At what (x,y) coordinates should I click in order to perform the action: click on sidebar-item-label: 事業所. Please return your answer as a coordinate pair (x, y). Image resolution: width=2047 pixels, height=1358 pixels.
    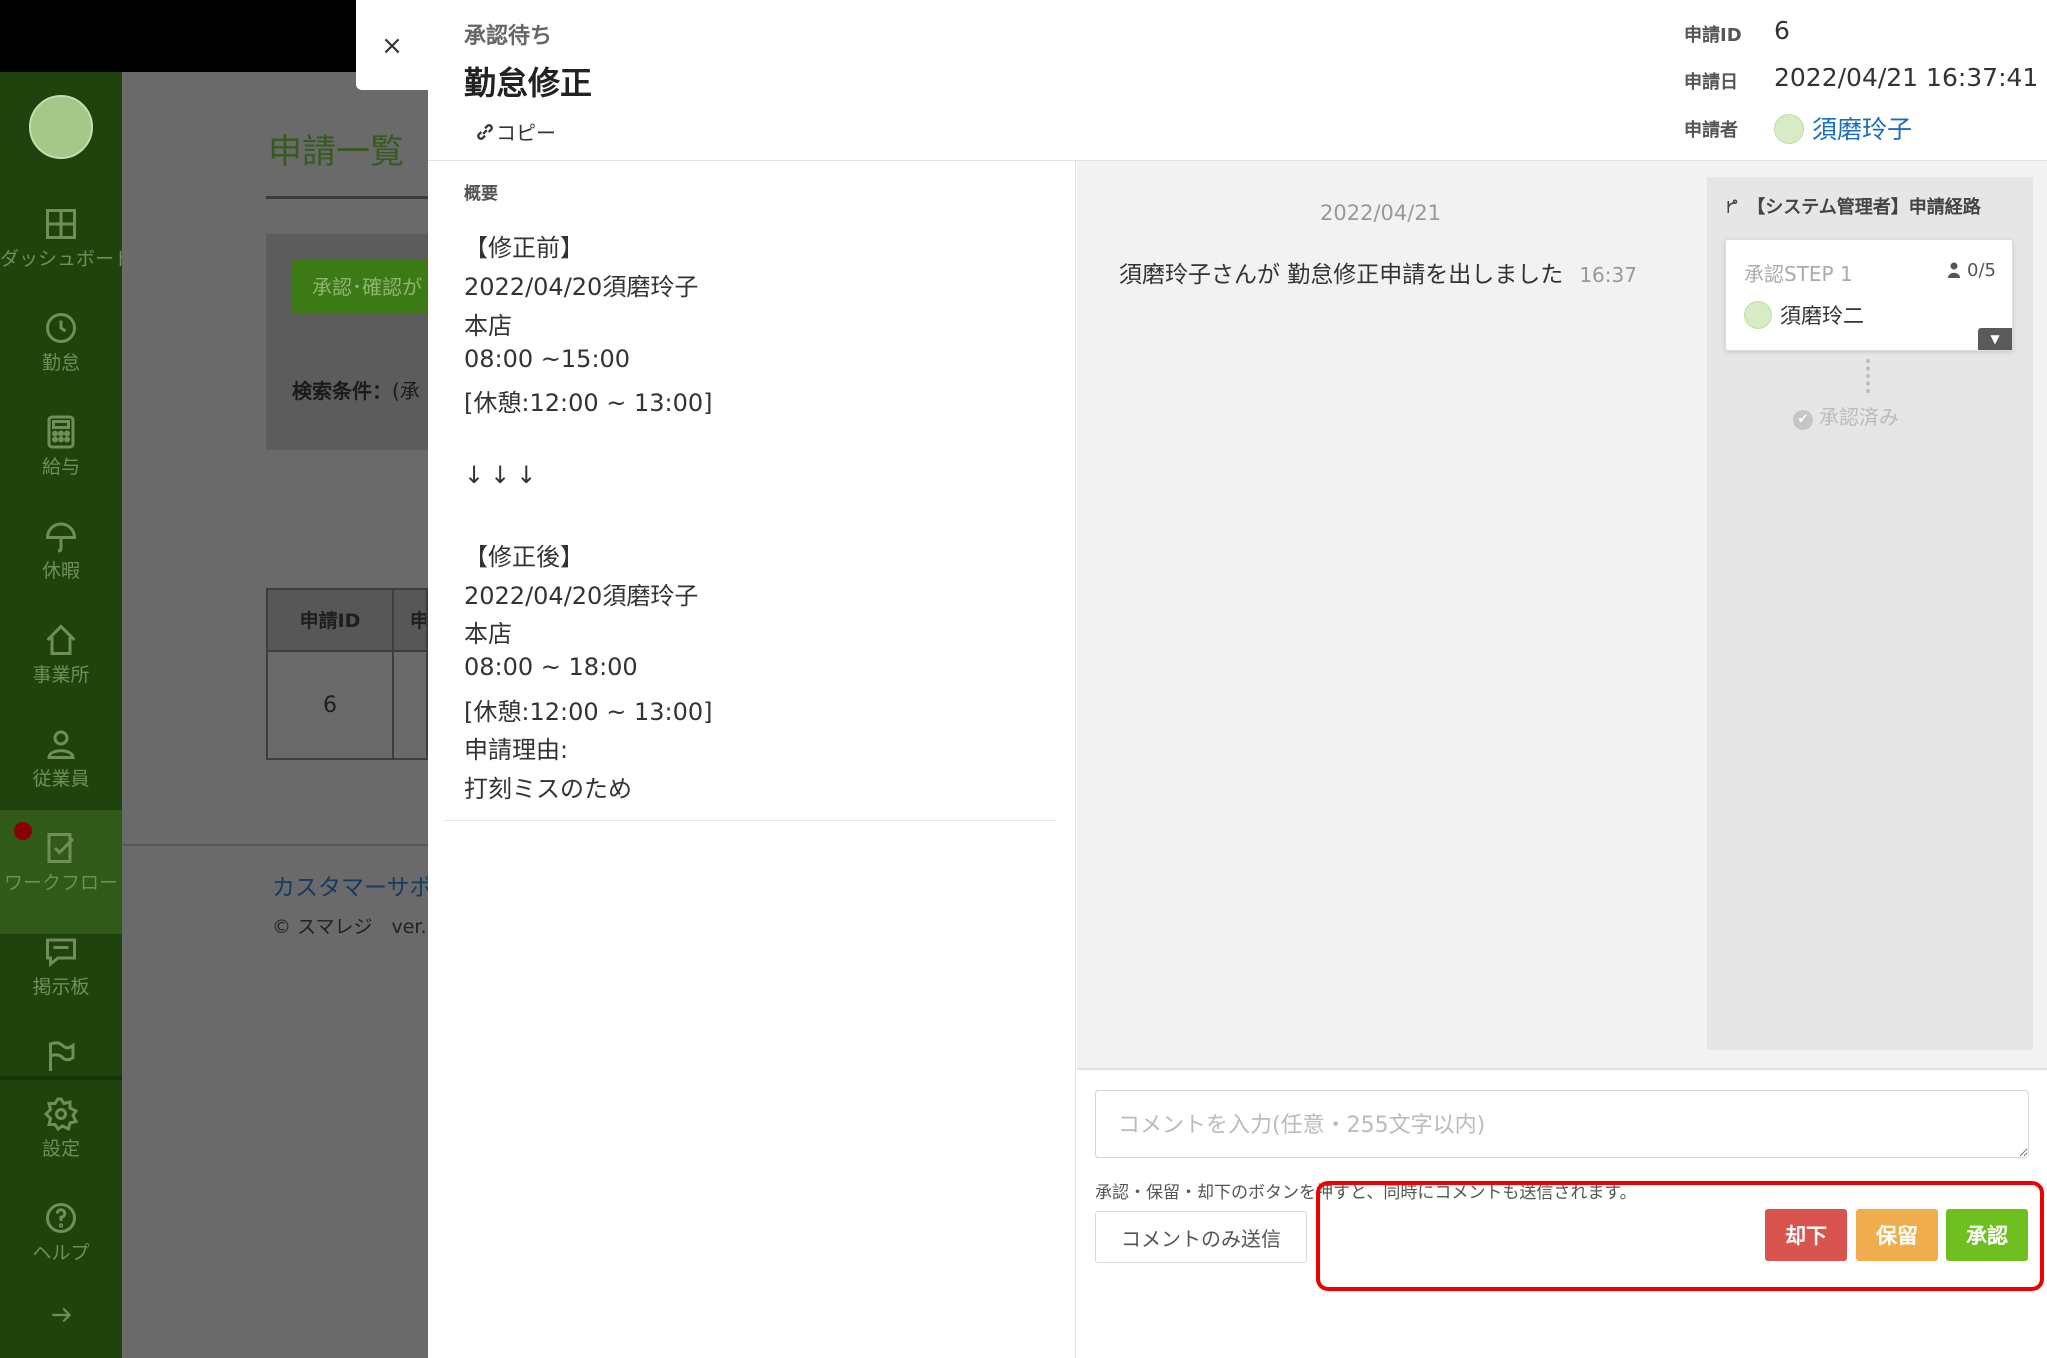
    Looking at the image, I should click on (61, 675).